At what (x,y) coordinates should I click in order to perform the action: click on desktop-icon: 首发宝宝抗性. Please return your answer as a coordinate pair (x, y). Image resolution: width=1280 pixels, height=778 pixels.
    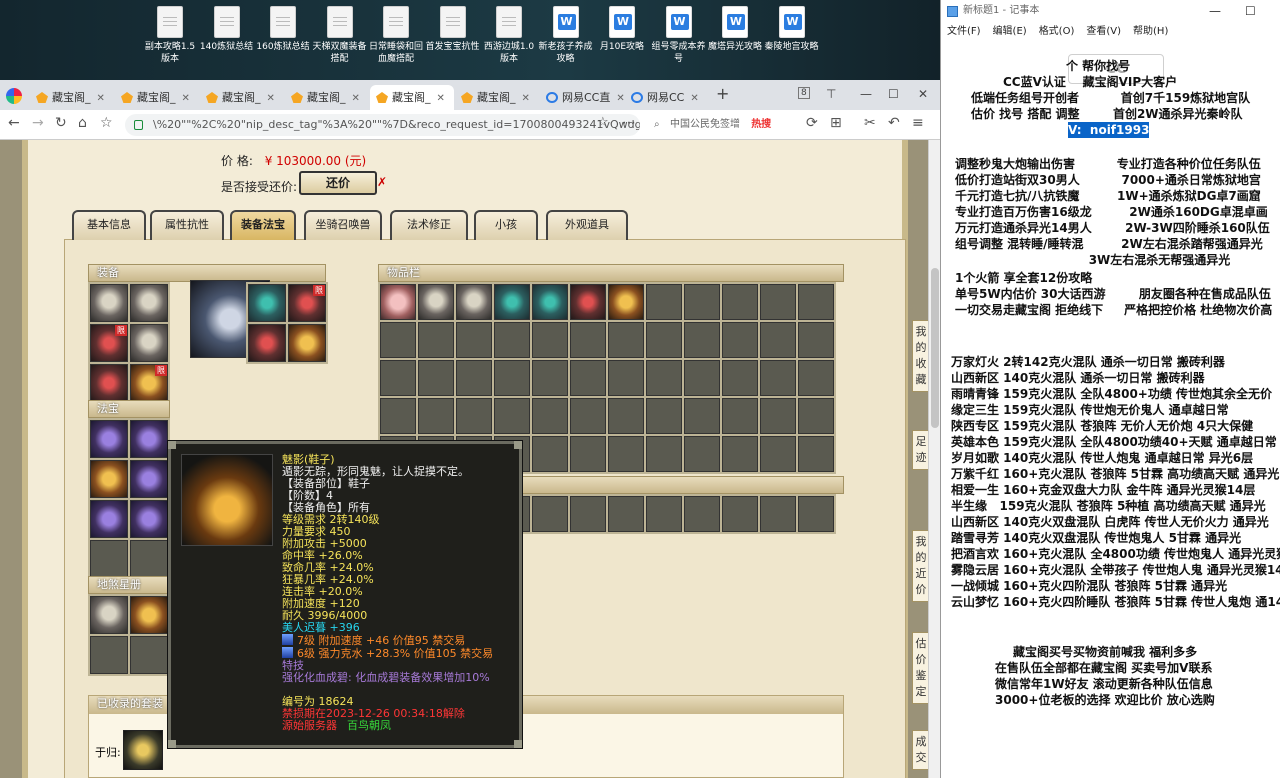
    Looking at the image, I should click on (453, 29).